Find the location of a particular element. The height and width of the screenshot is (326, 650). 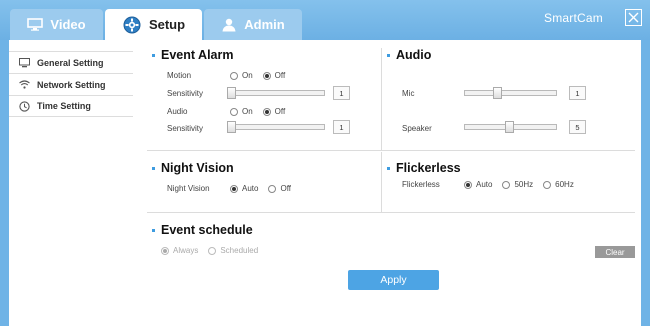

audio-off-radio is located at coordinates (266, 111).